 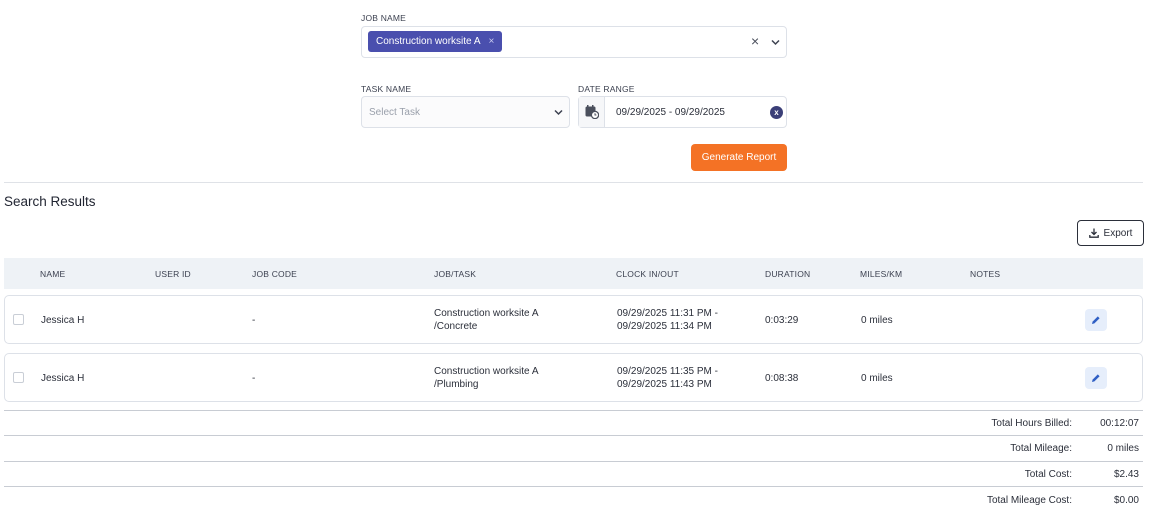 What do you see at coordinates (667, 313) in the screenshot?
I see `row-clock-in: 09/29/2025 11:31 PM -` at bounding box center [667, 313].